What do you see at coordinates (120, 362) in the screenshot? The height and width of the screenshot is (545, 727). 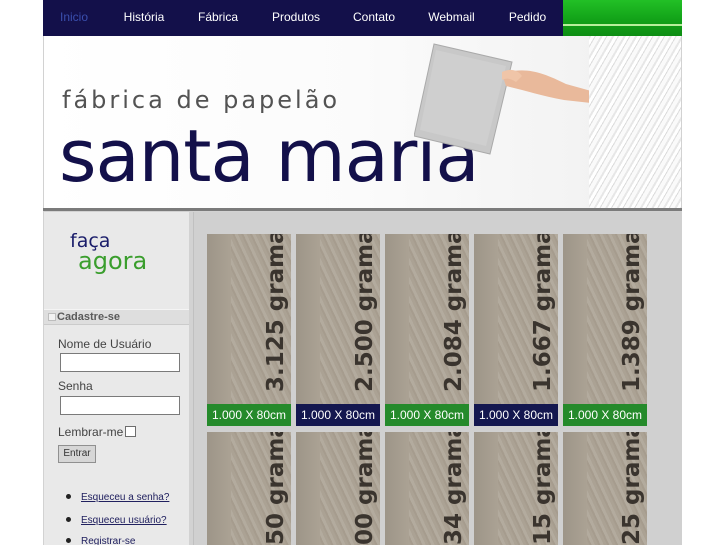 I see `username-input` at bounding box center [120, 362].